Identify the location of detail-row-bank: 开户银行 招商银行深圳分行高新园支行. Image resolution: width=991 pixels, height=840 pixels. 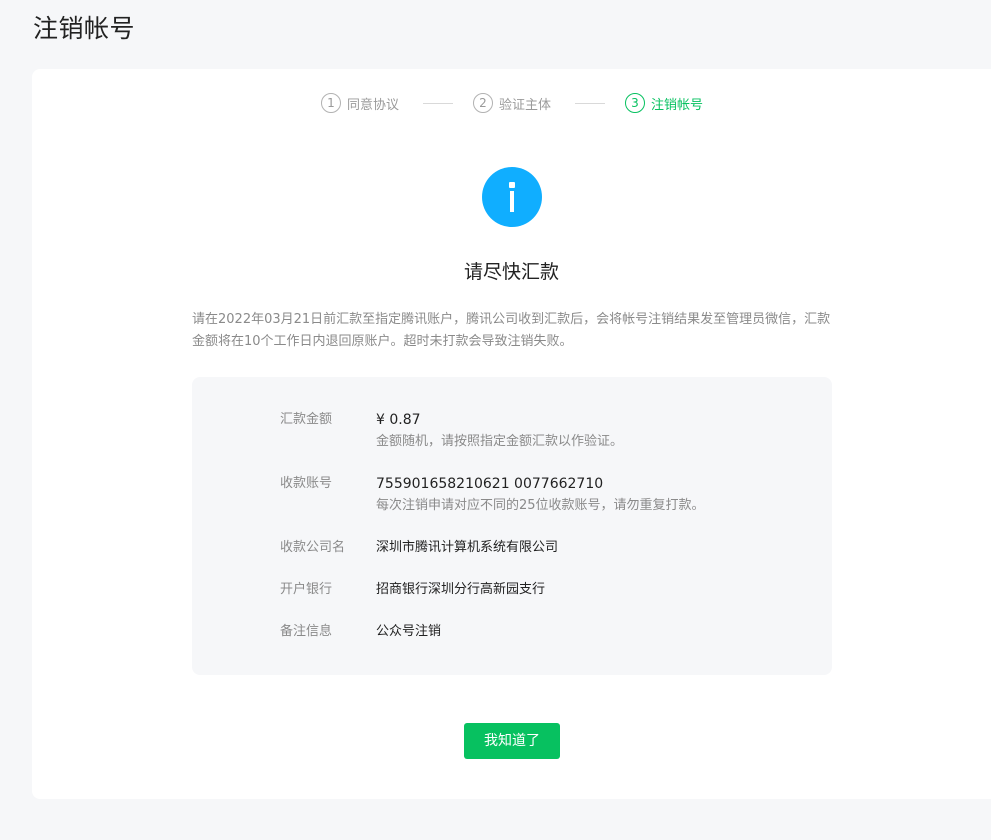
(412, 590).